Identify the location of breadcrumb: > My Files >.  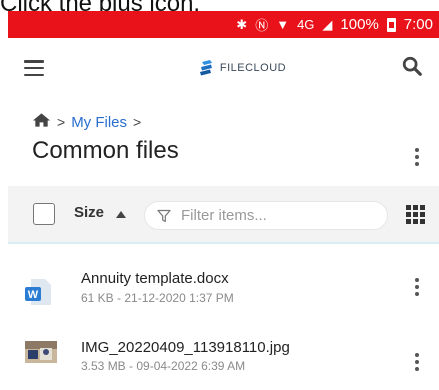
(86, 122).